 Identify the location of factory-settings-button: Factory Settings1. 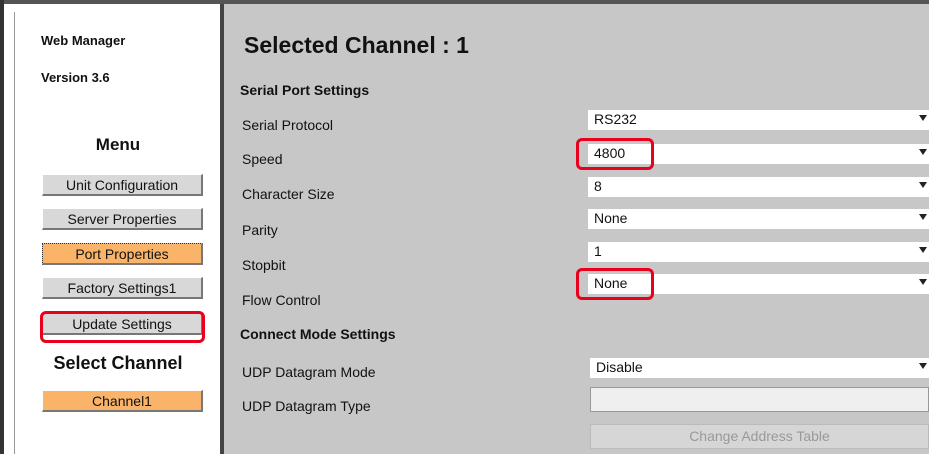
(122, 288).